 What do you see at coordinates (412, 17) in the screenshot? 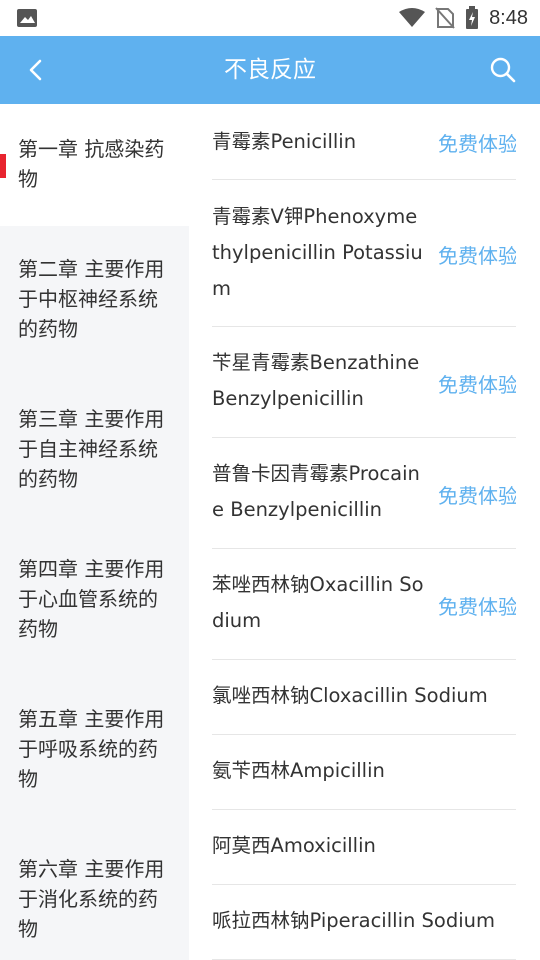
I see `wifi-icon` at bounding box center [412, 17].